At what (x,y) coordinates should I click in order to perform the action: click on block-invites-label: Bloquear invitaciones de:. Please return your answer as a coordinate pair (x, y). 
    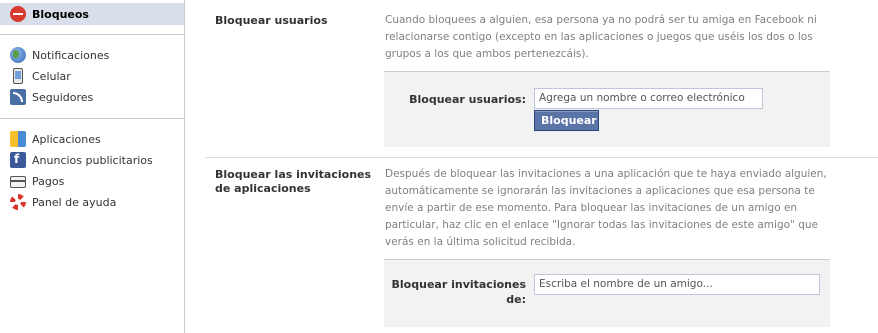
    Looking at the image, I should click on (458, 292).